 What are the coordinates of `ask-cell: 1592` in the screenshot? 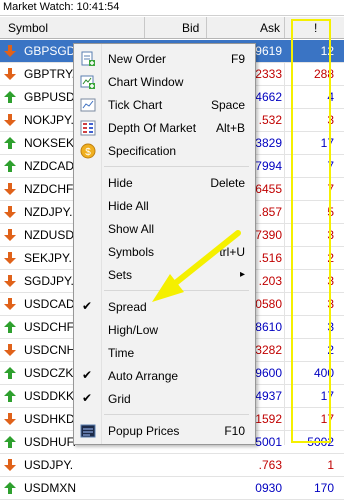 It's located at (268, 419).